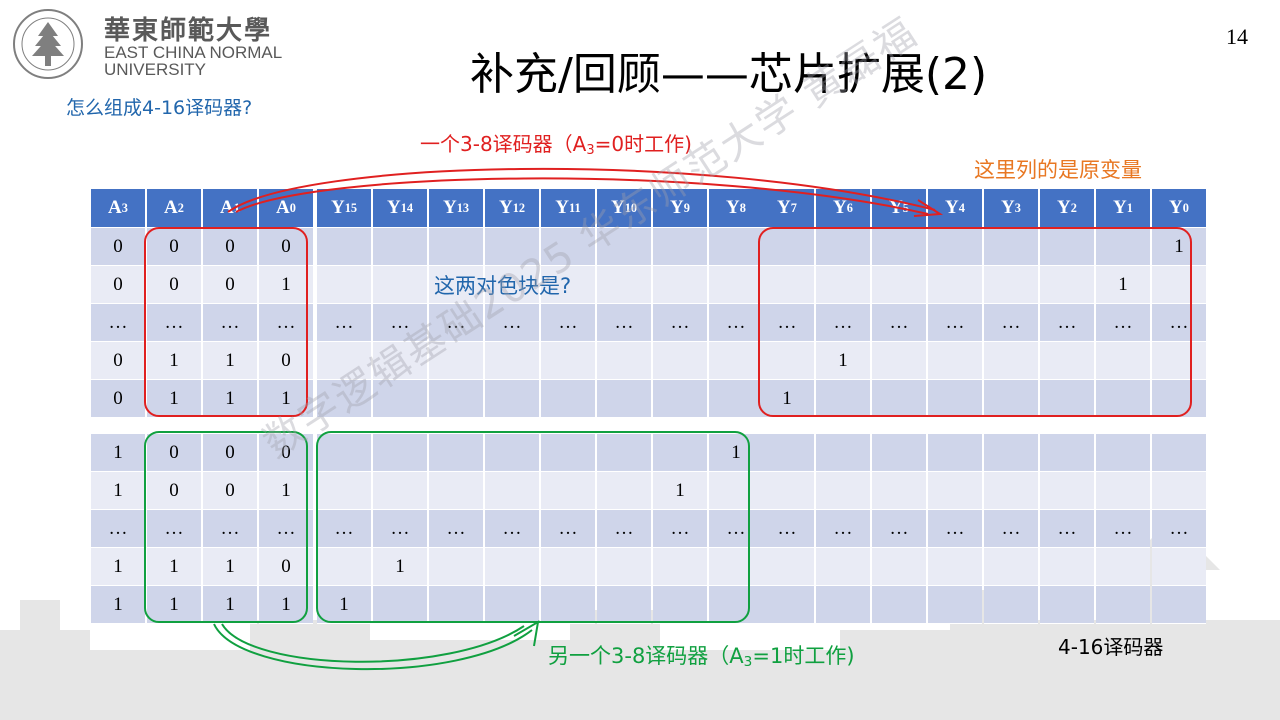 Image resolution: width=1280 pixels, height=720 pixels. What do you see at coordinates (1179, 208) in the screenshot?
I see `column-header: Y0` at bounding box center [1179, 208].